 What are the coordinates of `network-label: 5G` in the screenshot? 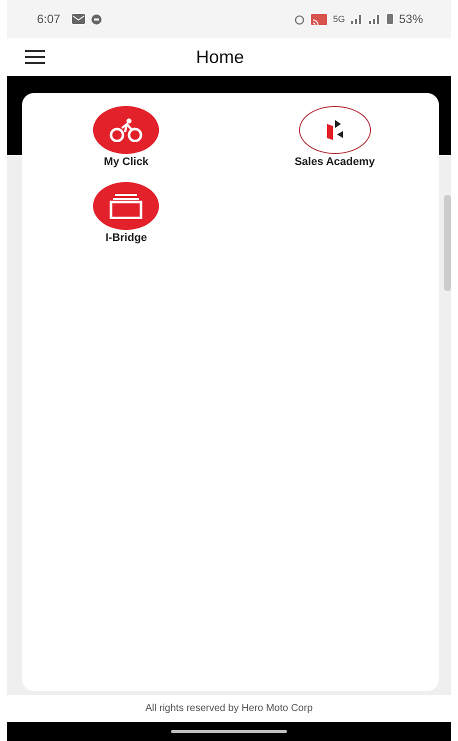 It's located at (338, 19).